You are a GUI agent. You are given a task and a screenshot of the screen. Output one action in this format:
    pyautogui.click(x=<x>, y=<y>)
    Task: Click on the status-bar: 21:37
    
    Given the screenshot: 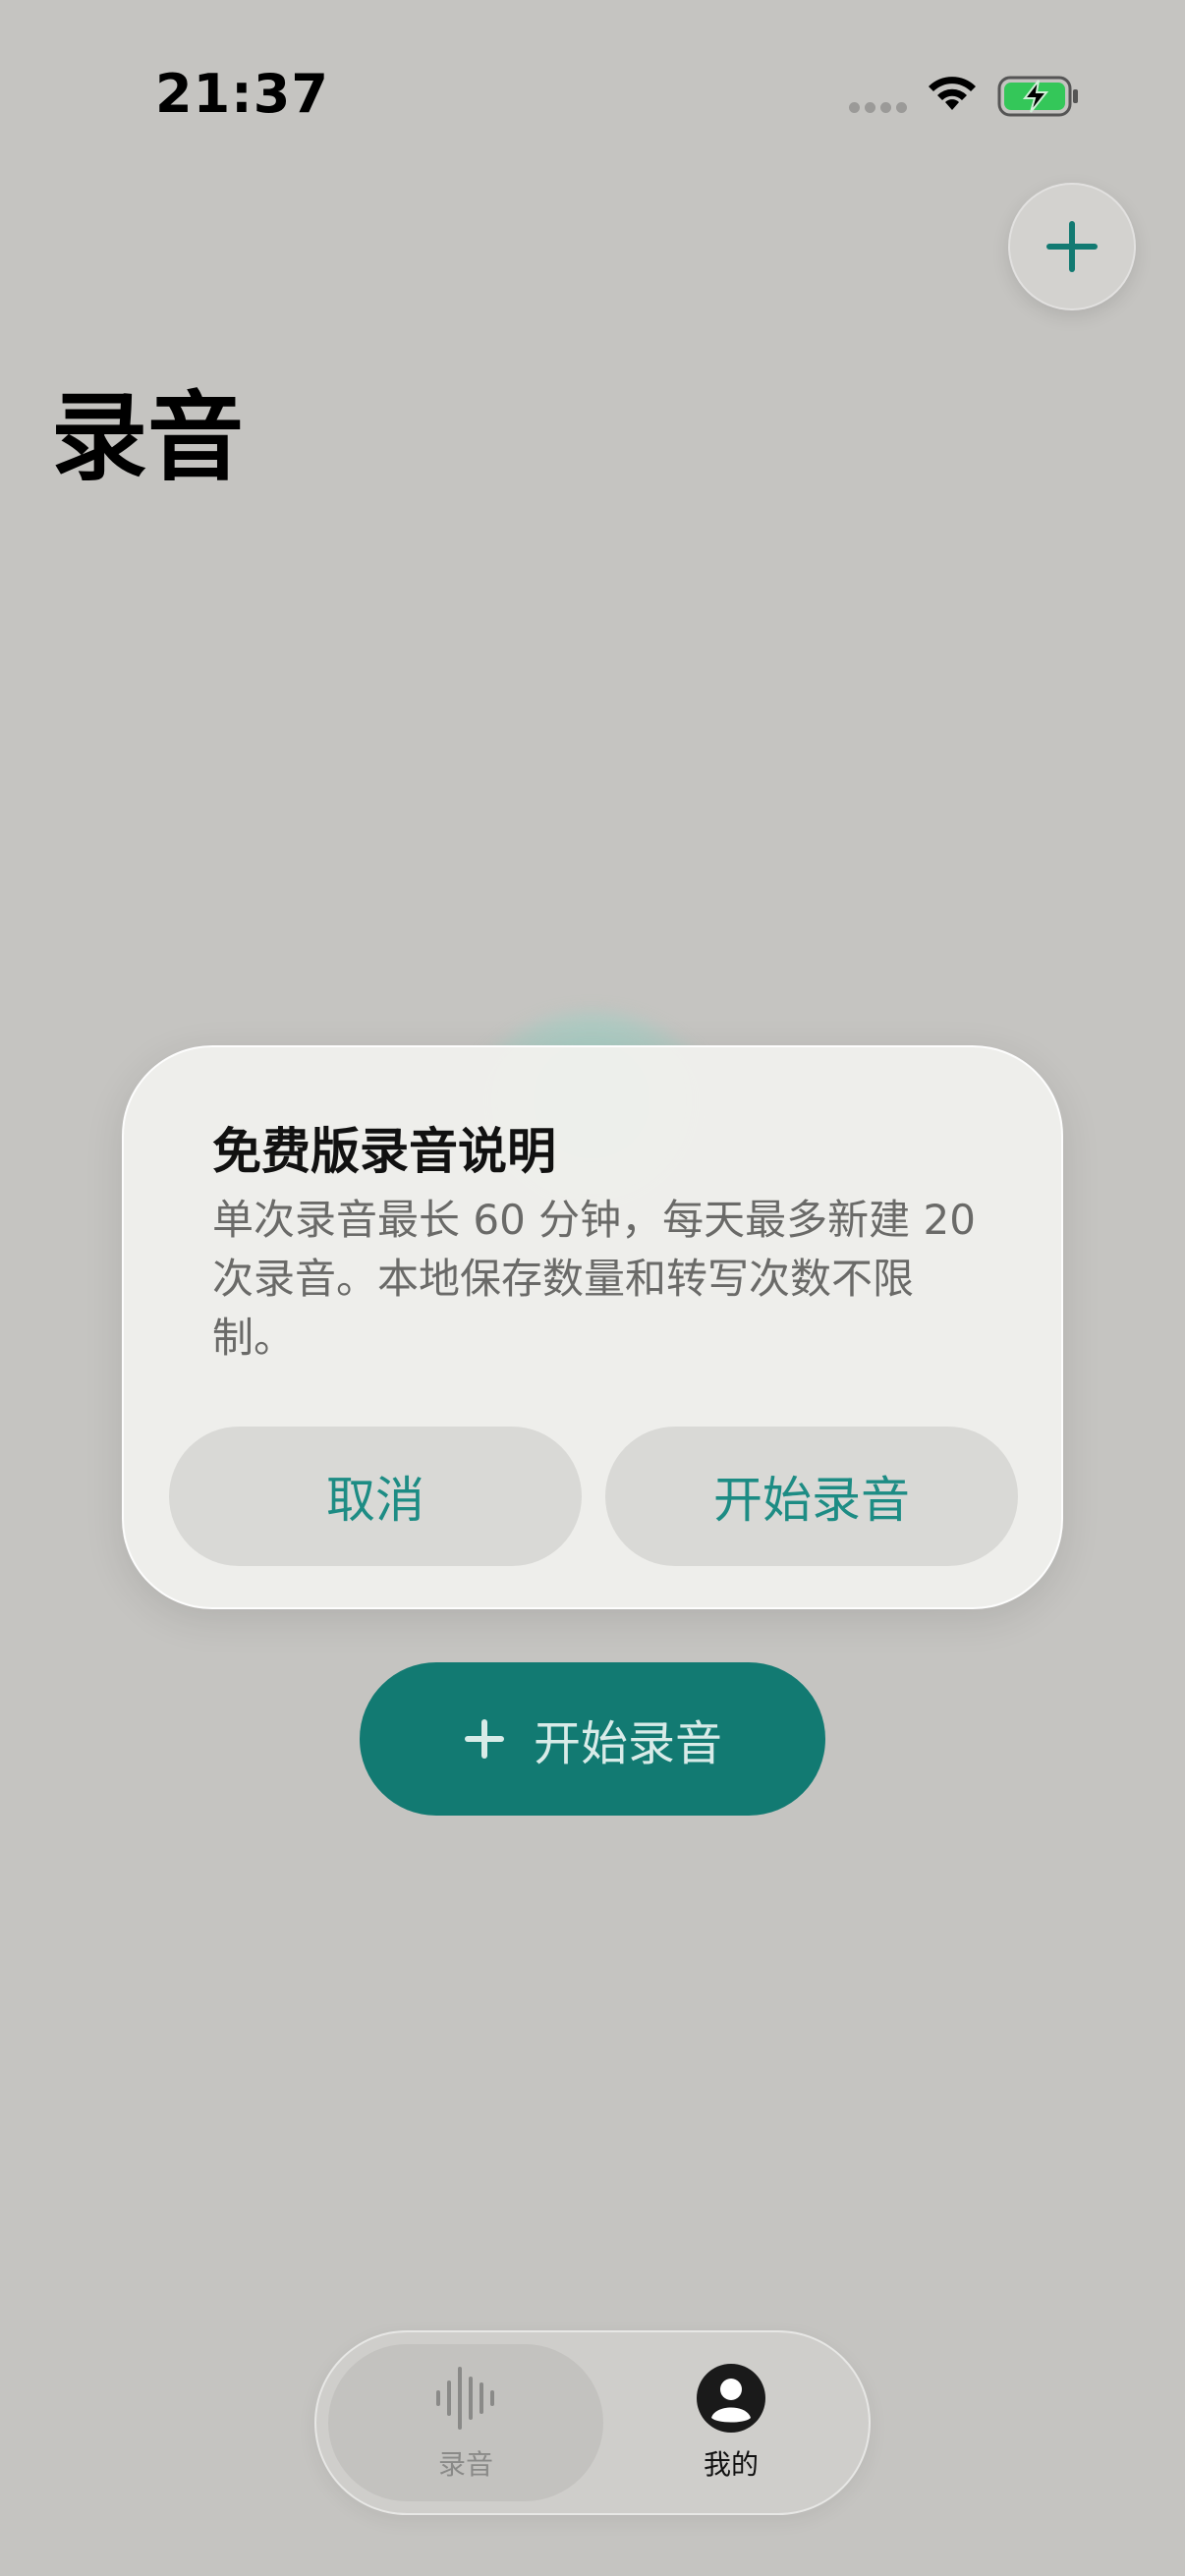 What is the action you would take?
    pyautogui.click(x=592, y=98)
    